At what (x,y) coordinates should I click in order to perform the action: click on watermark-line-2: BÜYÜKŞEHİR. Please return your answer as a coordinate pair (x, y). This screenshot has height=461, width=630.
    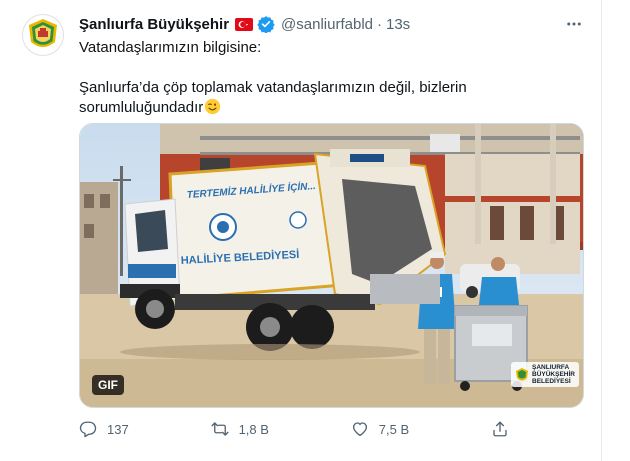
    Looking at the image, I should click on (553, 374).